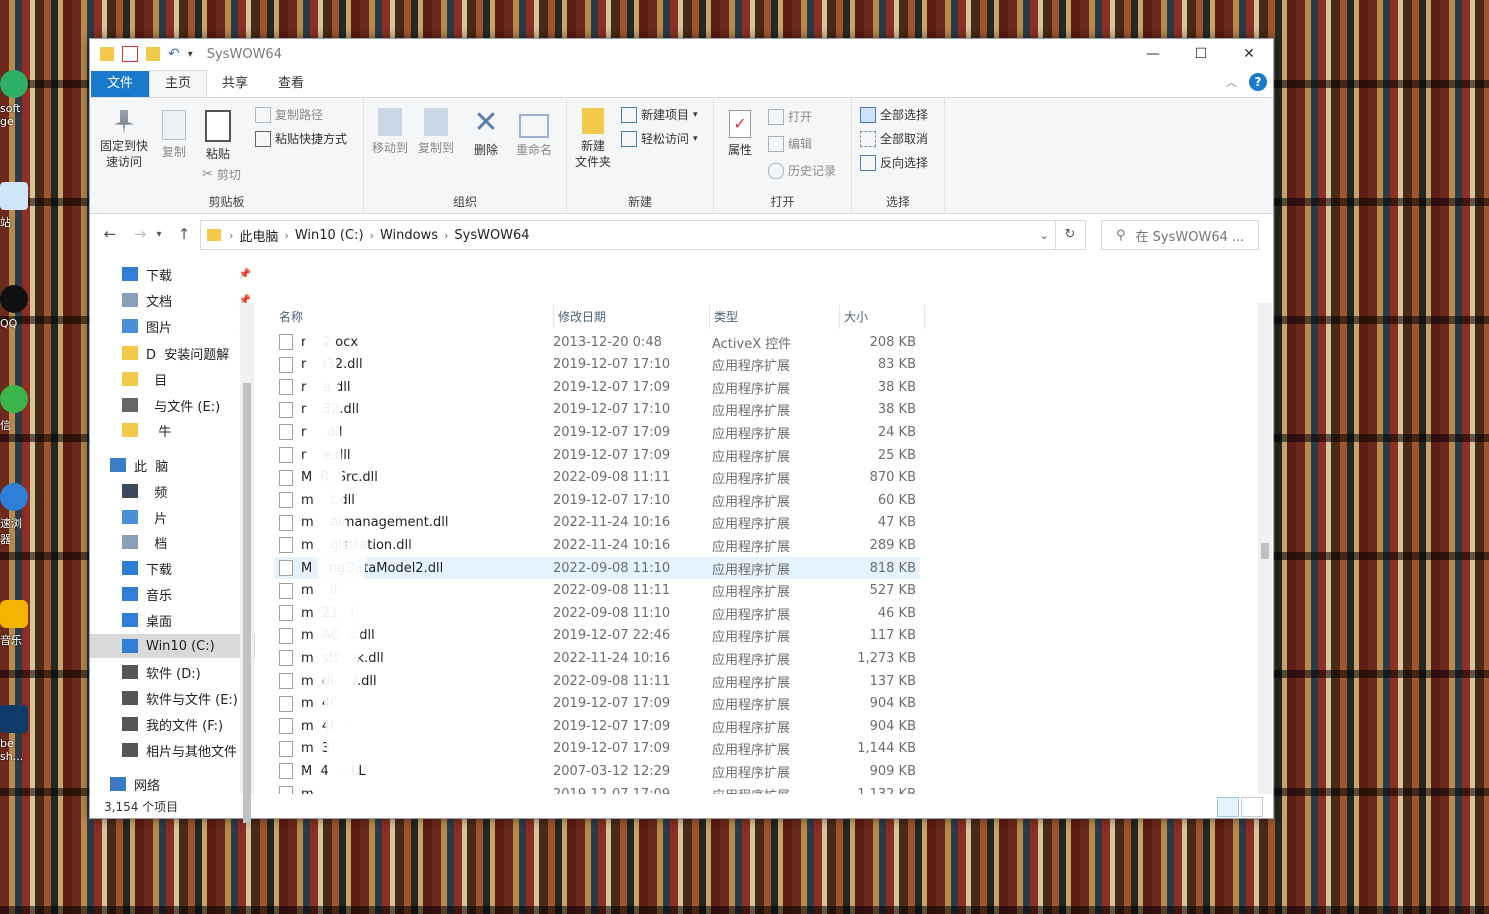 The width and height of the screenshot is (1489, 914). What do you see at coordinates (436, 132) in the screenshot?
I see `copy-to-button: 复制到` at bounding box center [436, 132].